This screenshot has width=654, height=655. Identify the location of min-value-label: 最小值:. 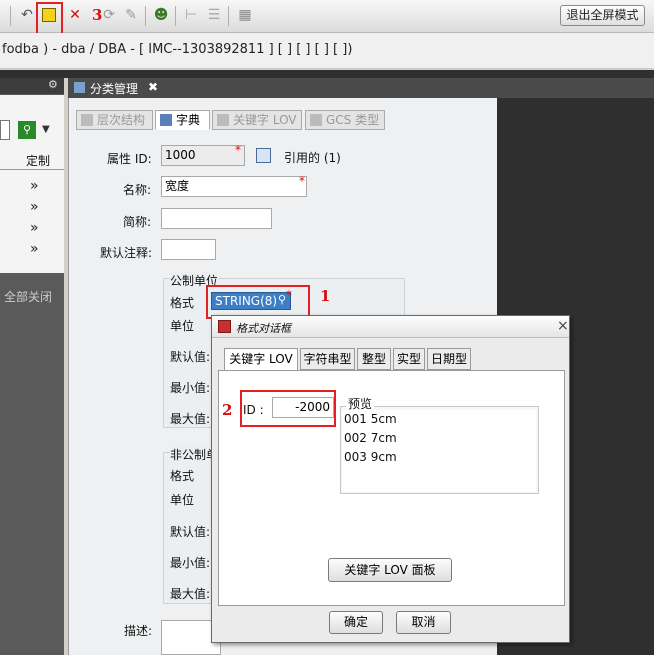
(190, 388).